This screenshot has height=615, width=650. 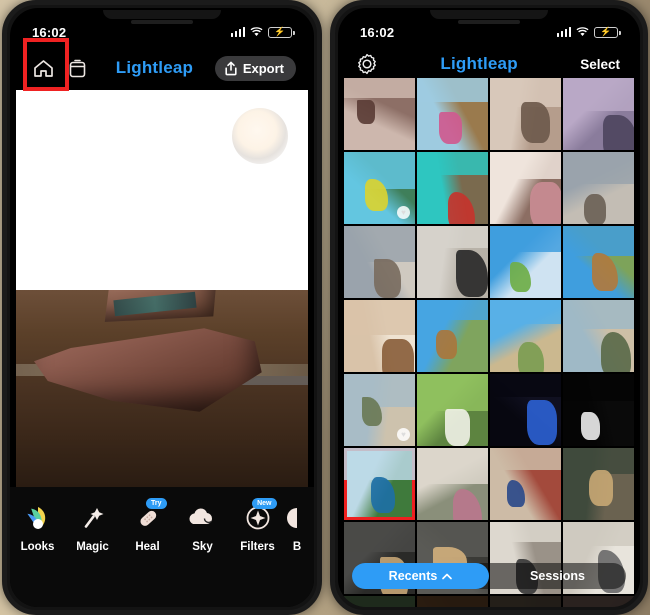 I want to click on wifi-icon, so click(x=256, y=32).